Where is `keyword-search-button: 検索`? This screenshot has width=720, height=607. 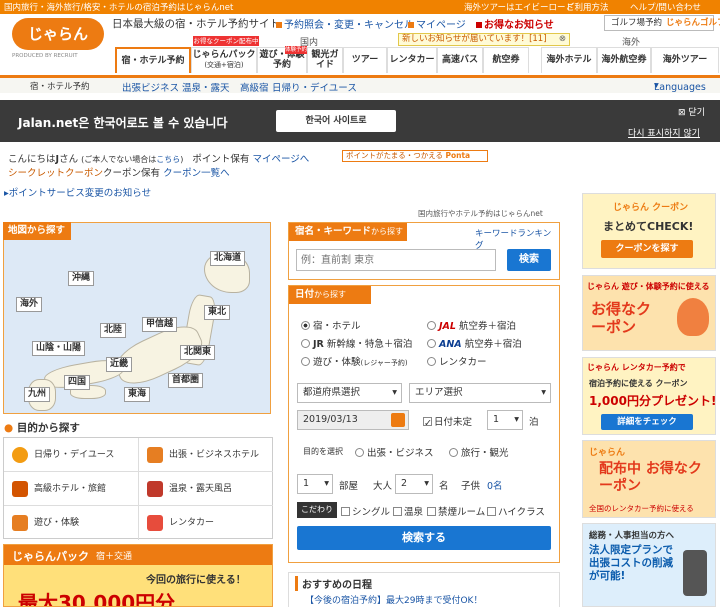
keyword-search-button: 検索 is located at coordinates (529, 260).